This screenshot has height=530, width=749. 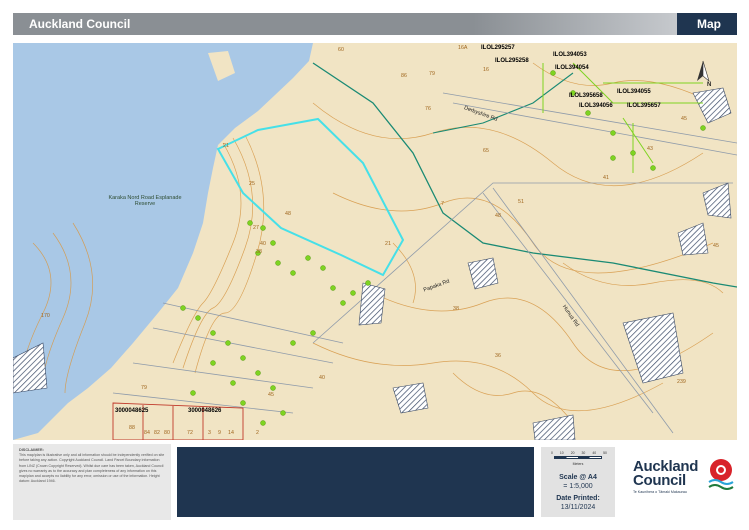 I want to click on parcel-id: 3000048626, so click(x=205, y=411).